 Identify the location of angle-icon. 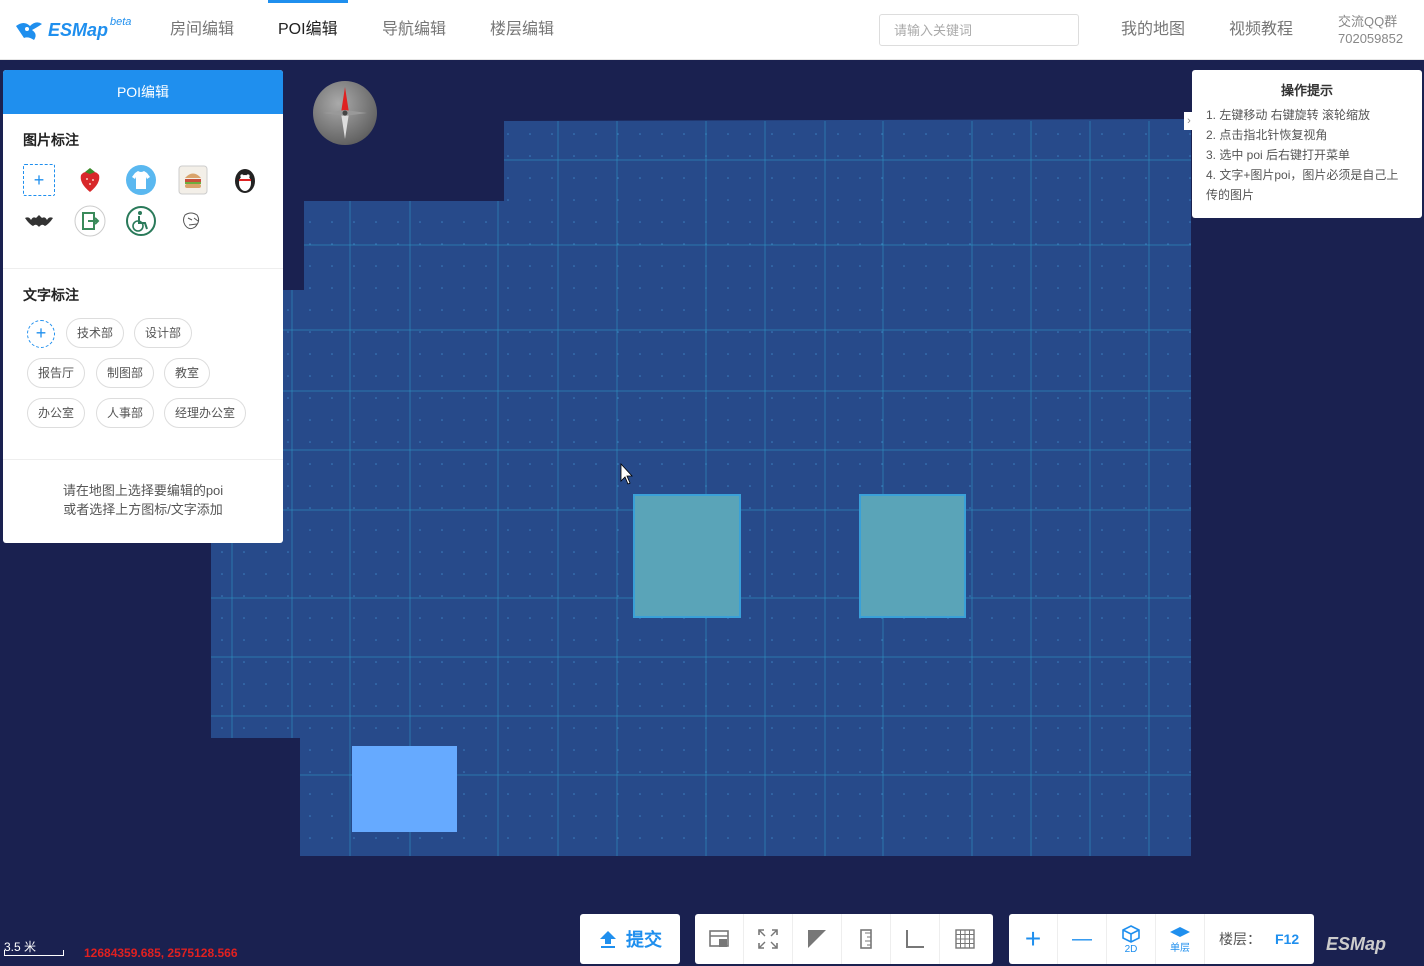
(915, 939).